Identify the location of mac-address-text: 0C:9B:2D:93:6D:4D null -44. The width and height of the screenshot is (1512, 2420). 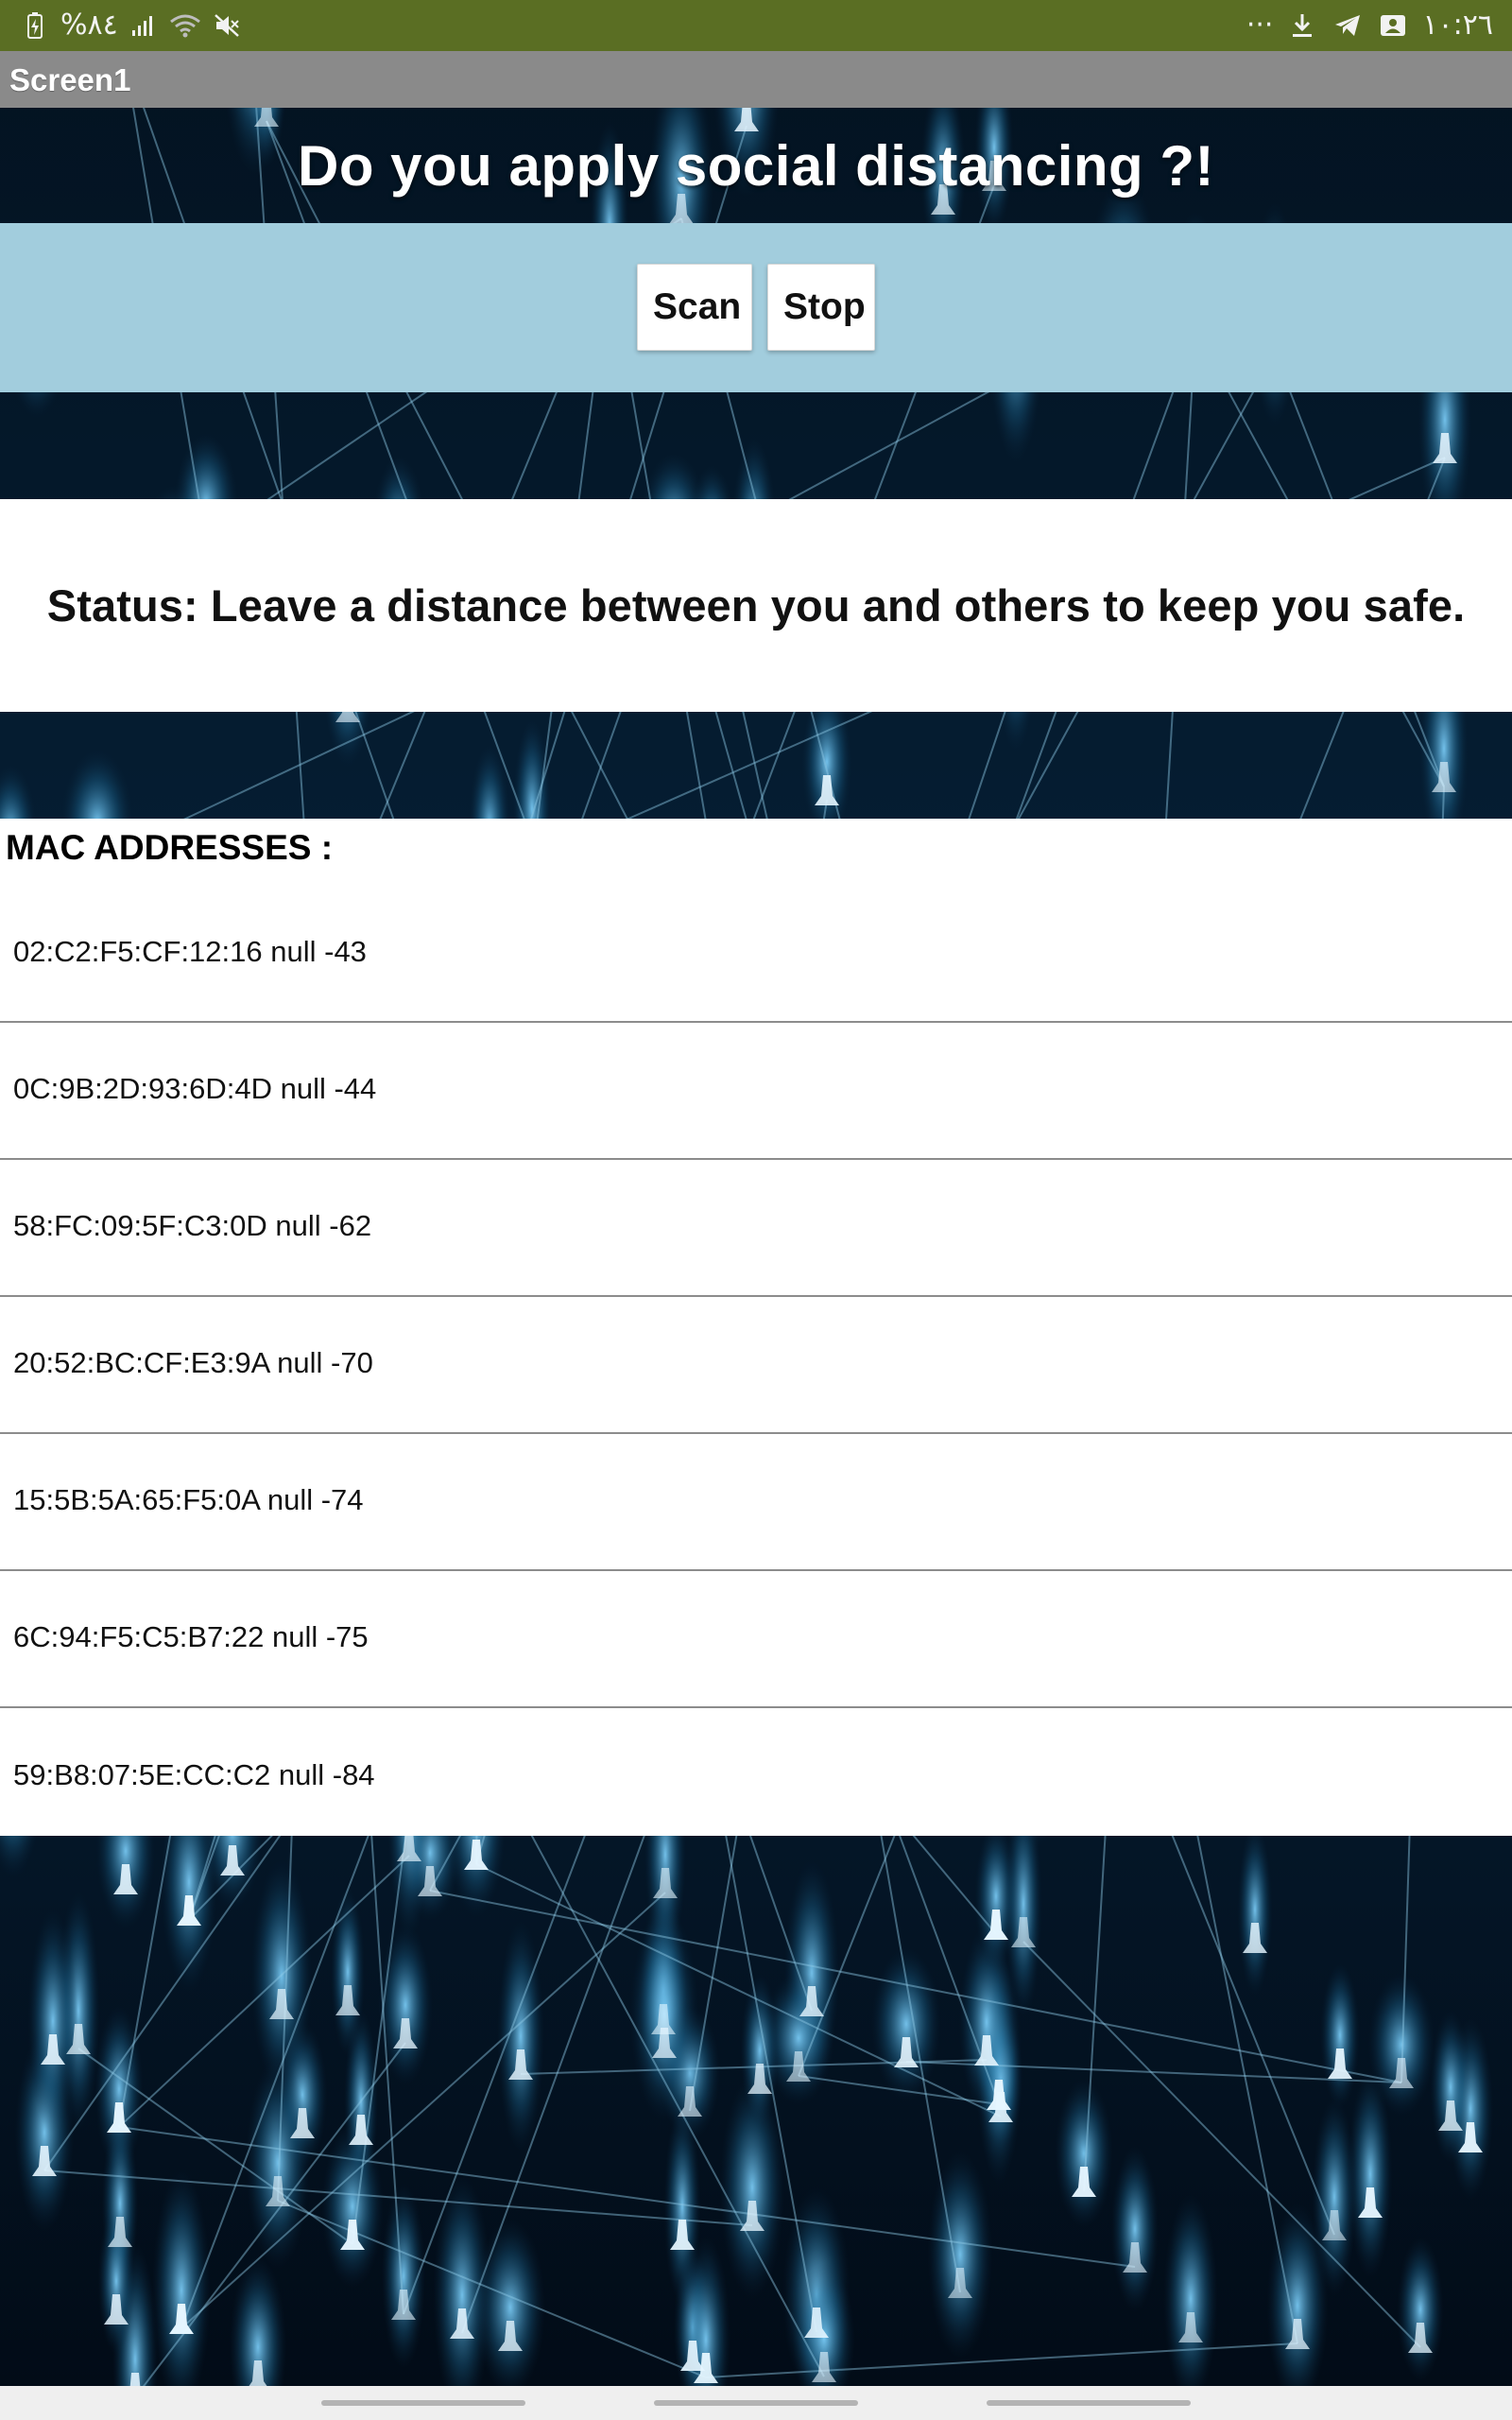
(195, 1088).